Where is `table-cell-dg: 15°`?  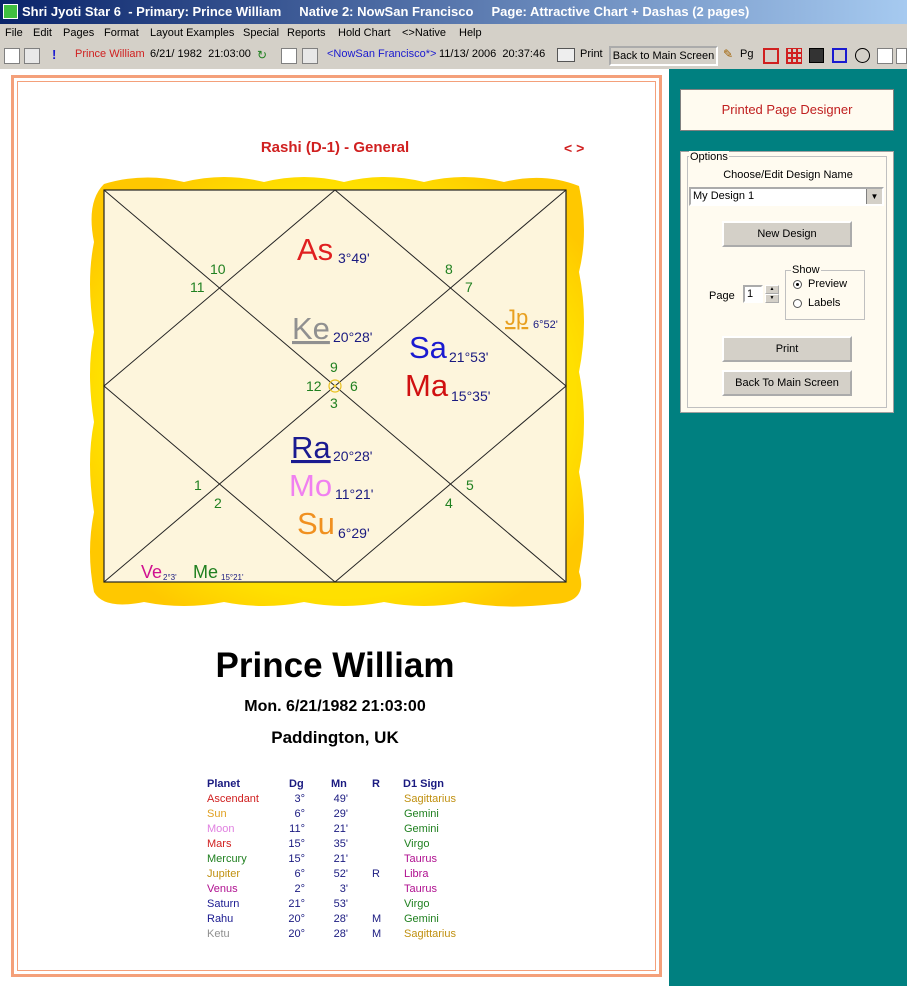
table-cell-dg: 15° is located at coordinates (296, 844).